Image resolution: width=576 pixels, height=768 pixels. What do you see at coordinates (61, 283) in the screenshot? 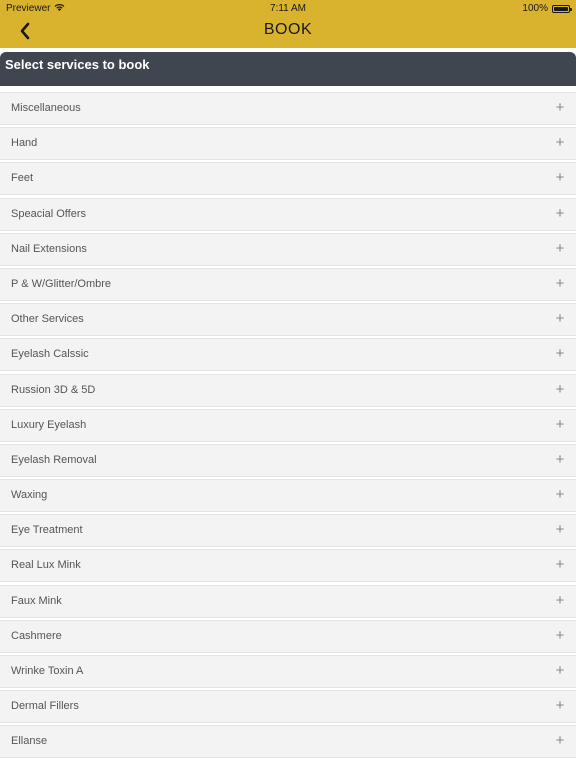
I see `service-category-label: P & W/Glitter/Ombre` at bounding box center [61, 283].